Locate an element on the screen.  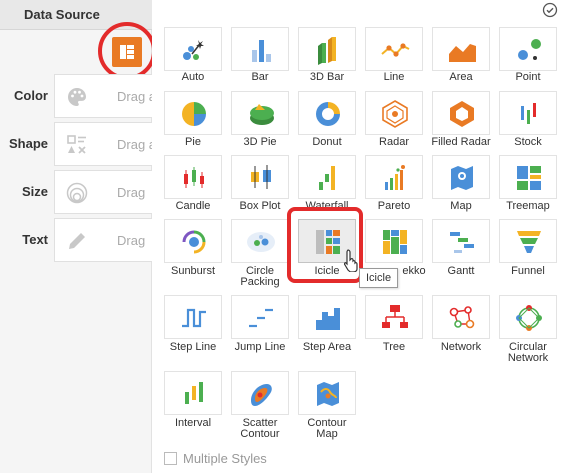
chart-tile-3d-pie is located at coordinates (260, 113).